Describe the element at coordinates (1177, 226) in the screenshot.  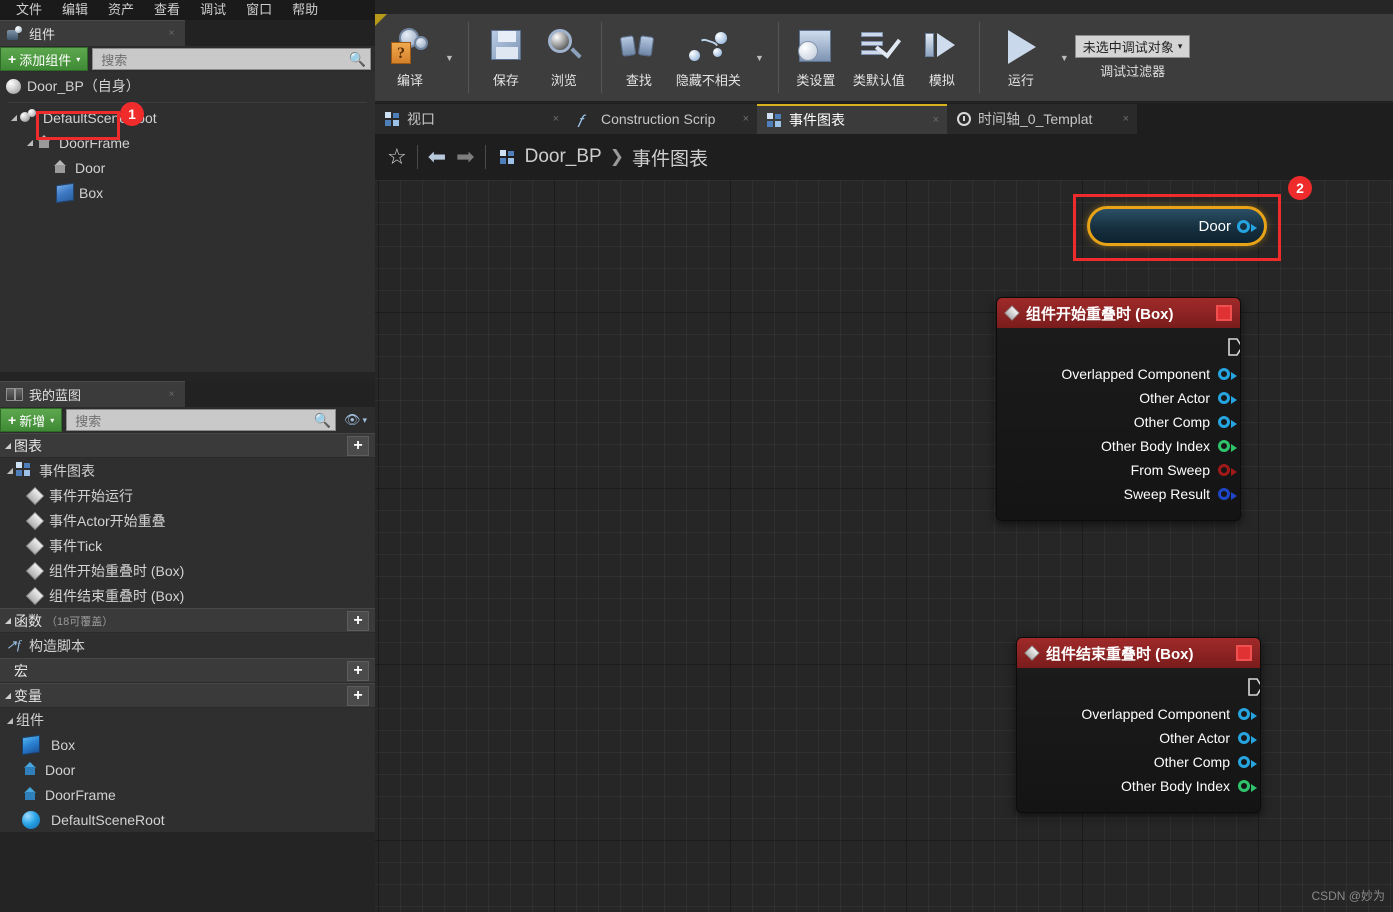
I see `node-door-variable-get: Door` at that location.